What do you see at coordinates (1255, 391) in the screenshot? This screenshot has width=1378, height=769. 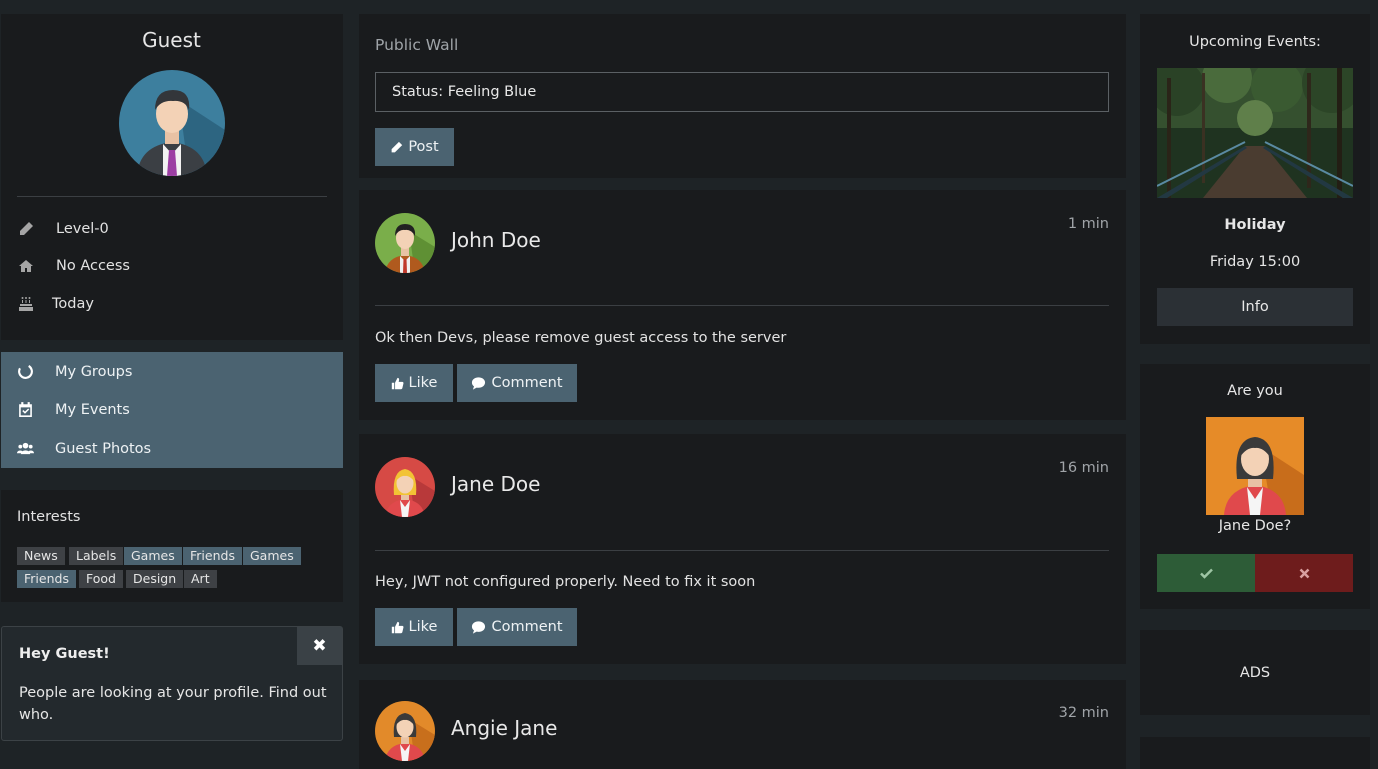 I see `friend-request-title: Are you` at bounding box center [1255, 391].